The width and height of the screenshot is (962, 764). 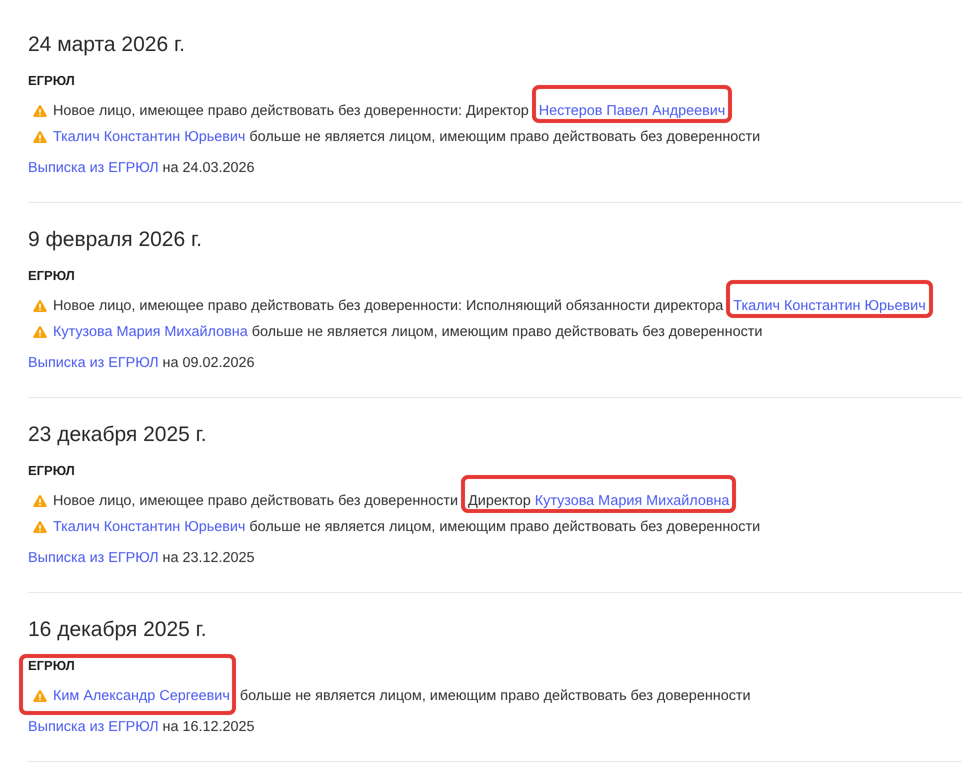 I want to click on change-text: Ким Александр Сергеевич больше не является лицом, имеющим право действовать без доверенности, so click(x=402, y=696).